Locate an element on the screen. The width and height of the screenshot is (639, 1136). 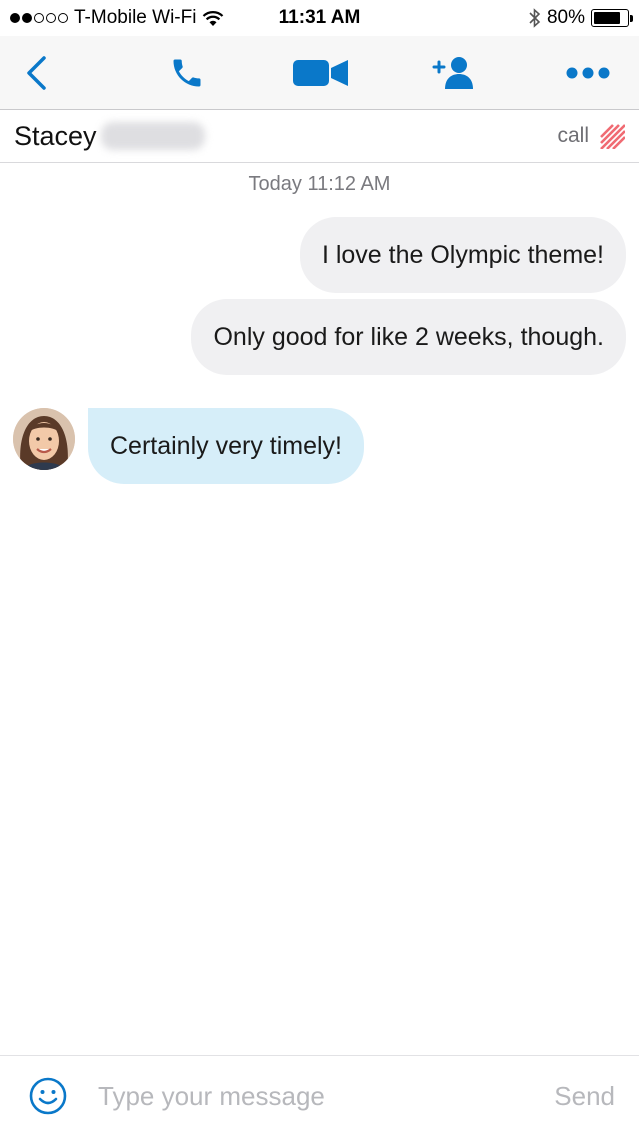
carrier-label: T-Mobile Wi-Fi is located at coordinates (135, 17).